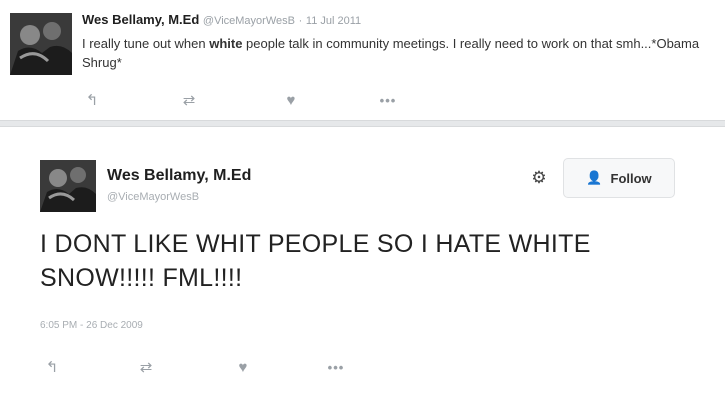 The height and width of the screenshot is (402, 725). Describe the element at coordinates (539, 178) in the screenshot. I see `gear-icon: ⚙` at that location.